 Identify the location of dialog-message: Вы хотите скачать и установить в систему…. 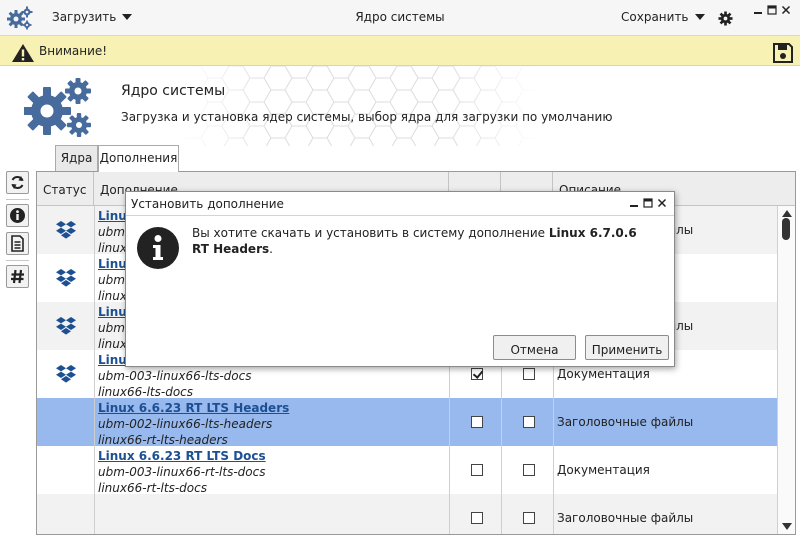
(422, 241).